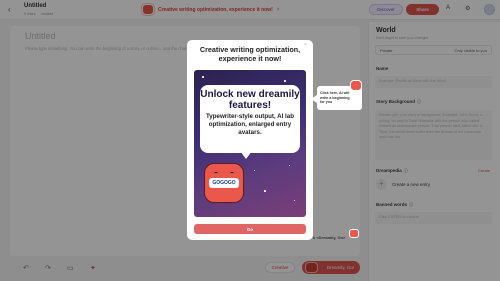 This screenshot has height=281, width=500. I want to click on go-label: Go, so click(250, 229).